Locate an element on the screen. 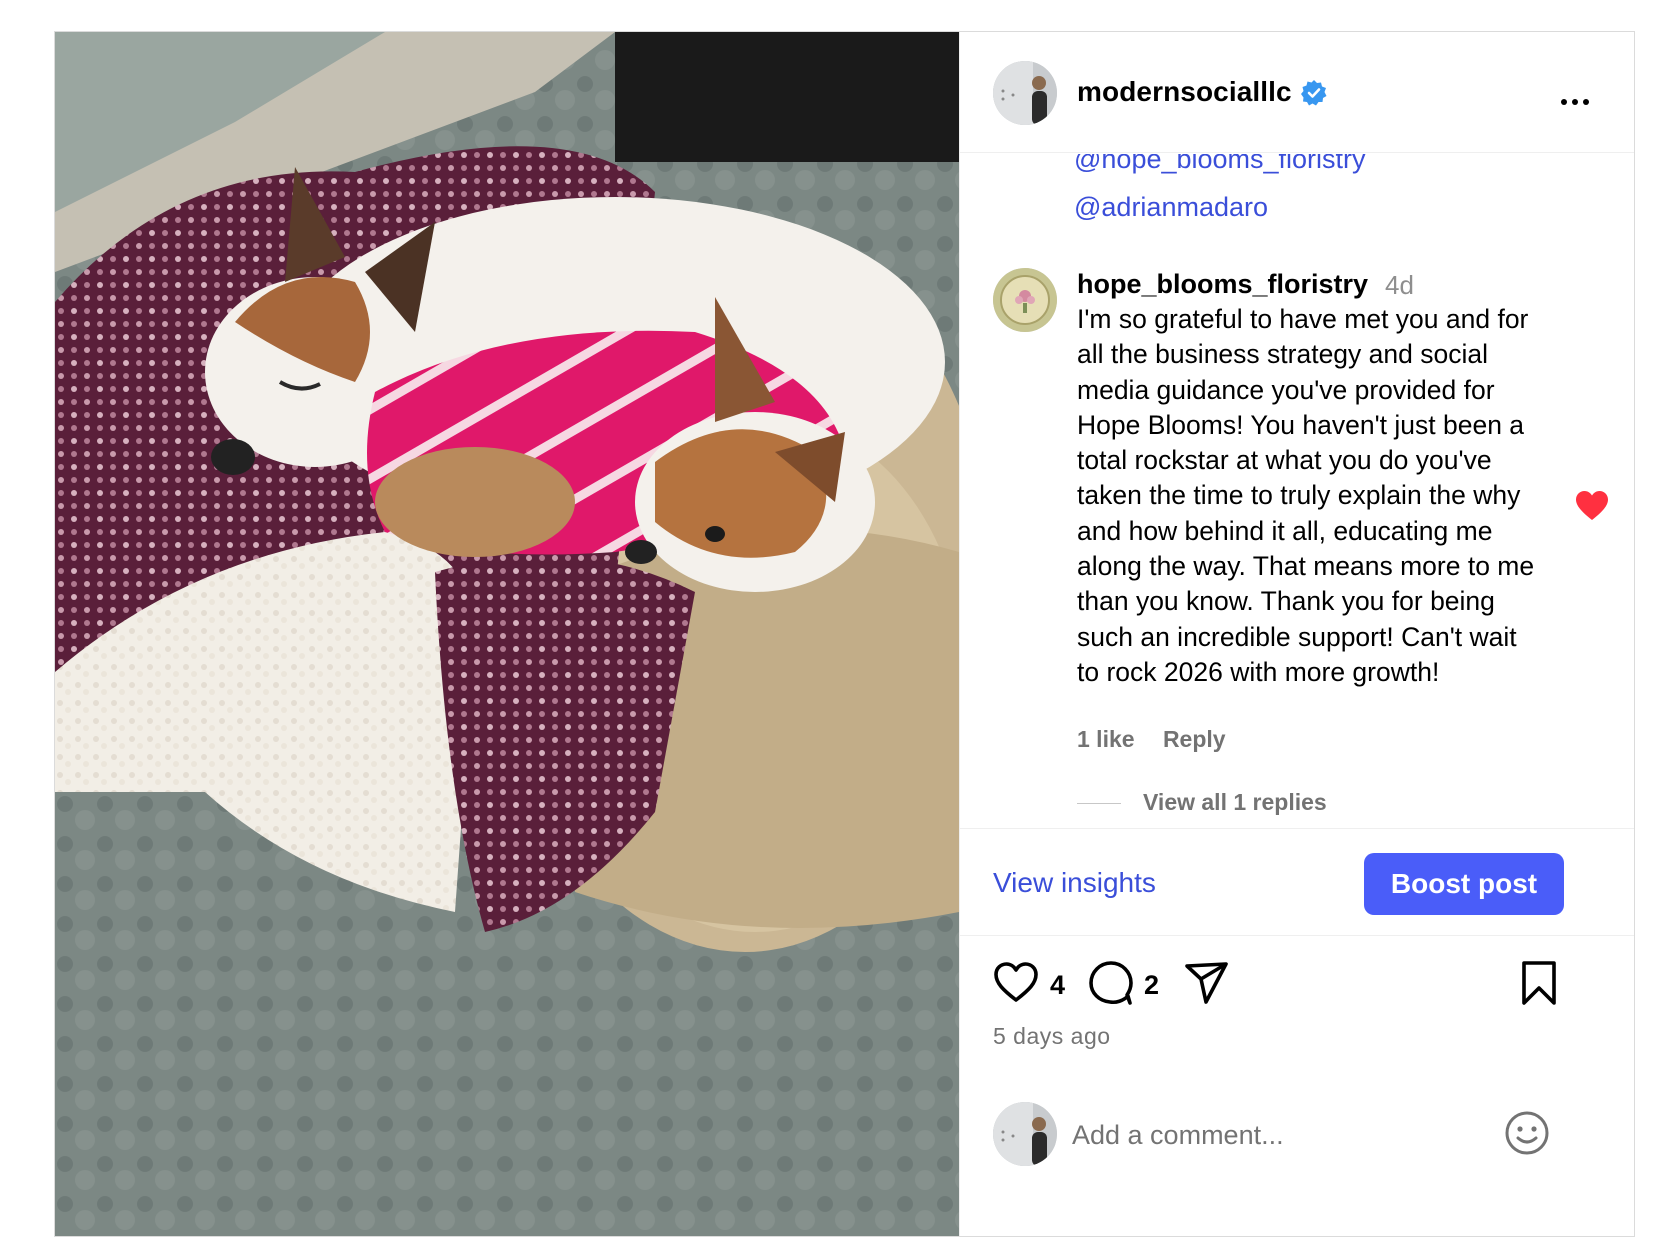 This screenshot has width=1666, height=1248. mention-link: @hope_blooms_floristry is located at coordinates (1220, 164).